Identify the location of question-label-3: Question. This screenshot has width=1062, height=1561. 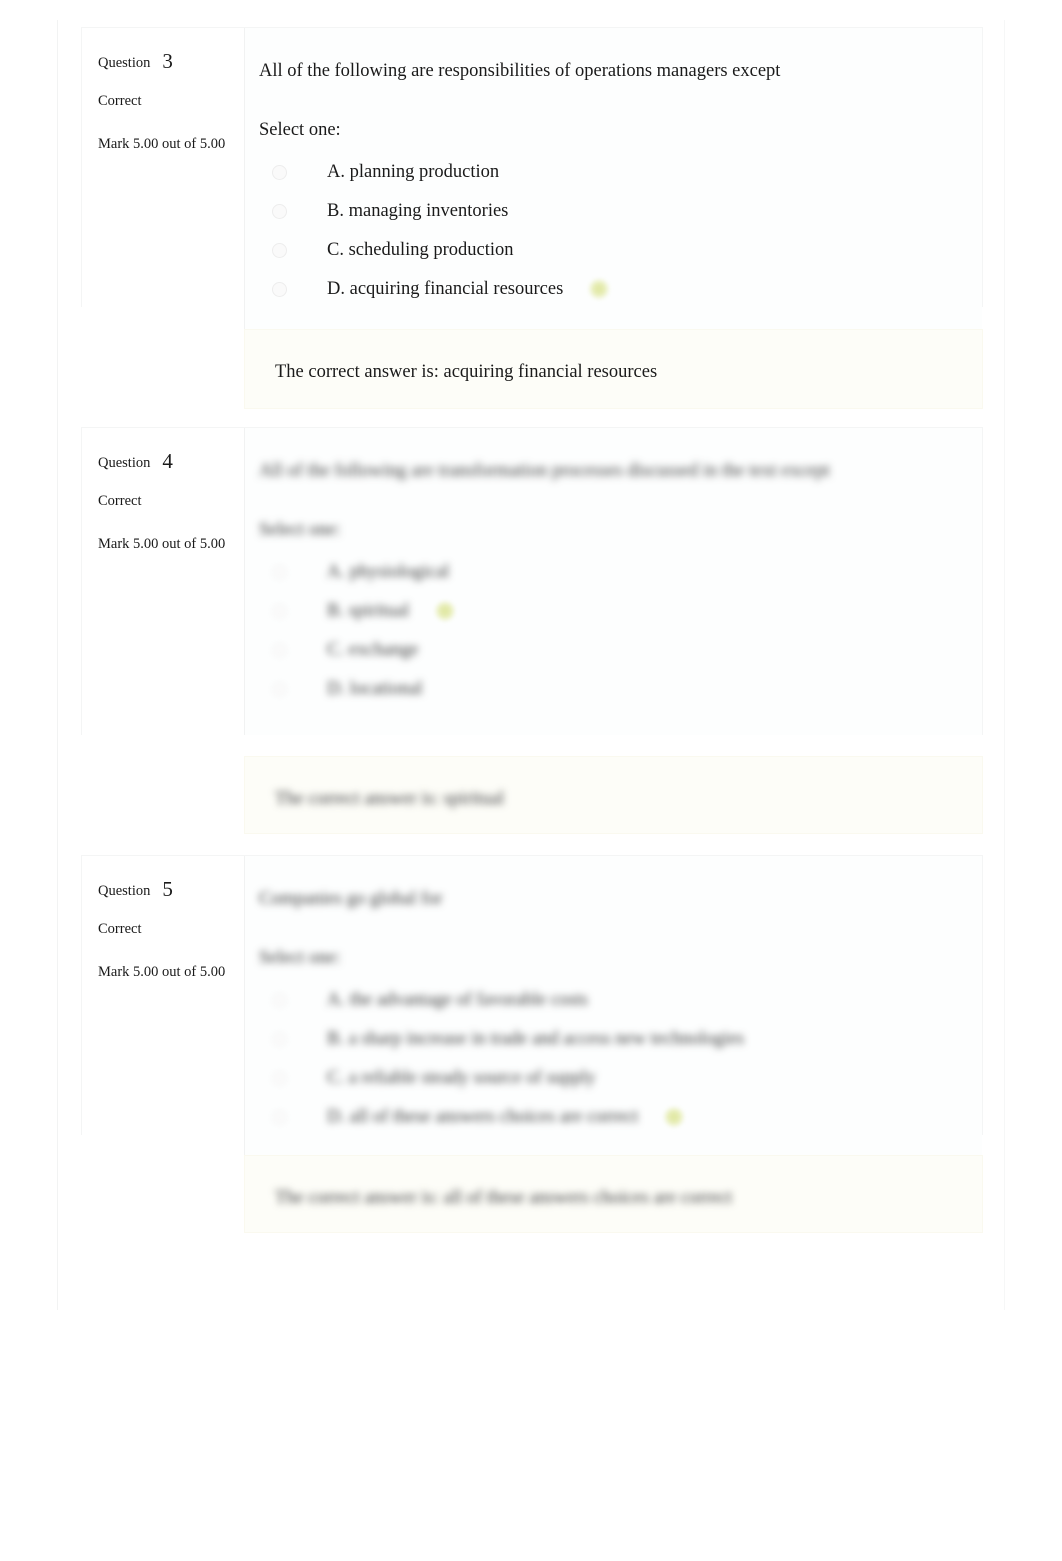
(124, 63).